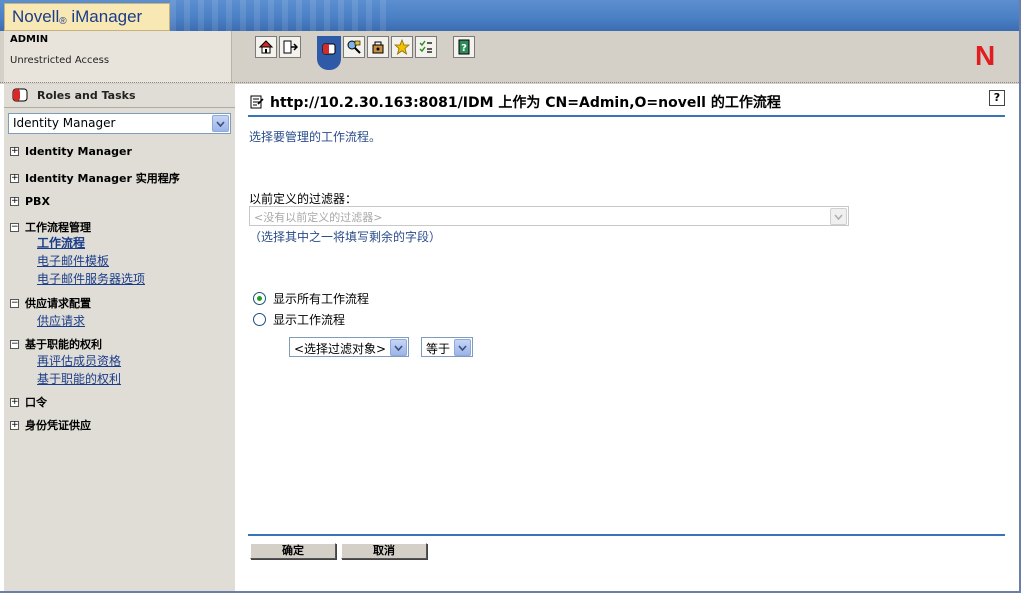 Image resolution: width=1021 pixels, height=593 pixels. I want to click on configure-icon, so click(378, 47).